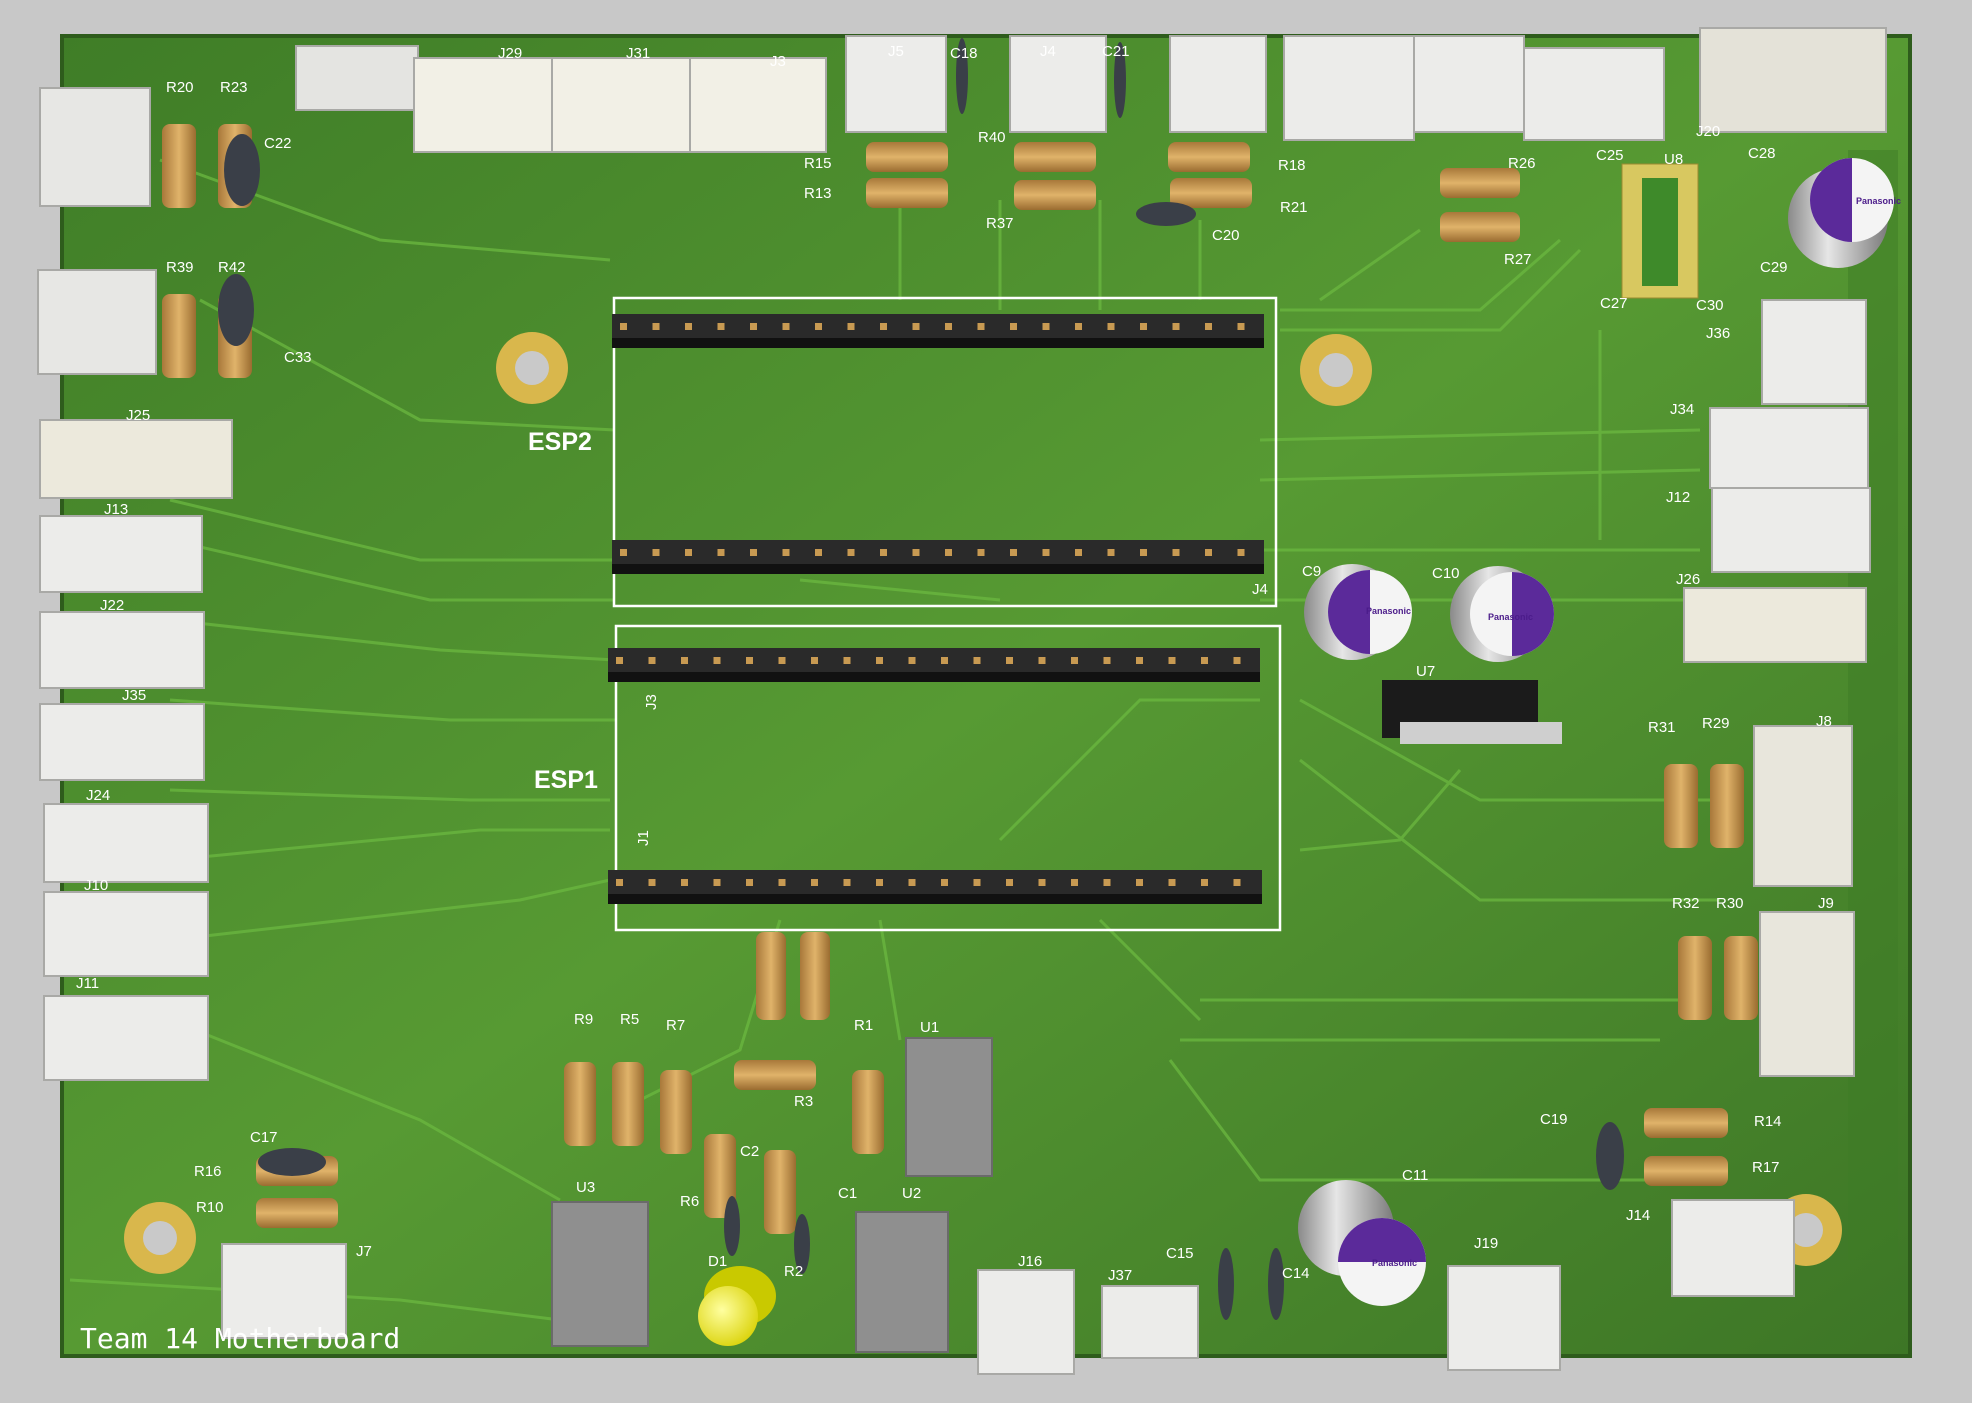 This screenshot has height=1403, width=1972. What do you see at coordinates (1518, 259) in the screenshot?
I see `ref-r27: R27` at bounding box center [1518, 259].